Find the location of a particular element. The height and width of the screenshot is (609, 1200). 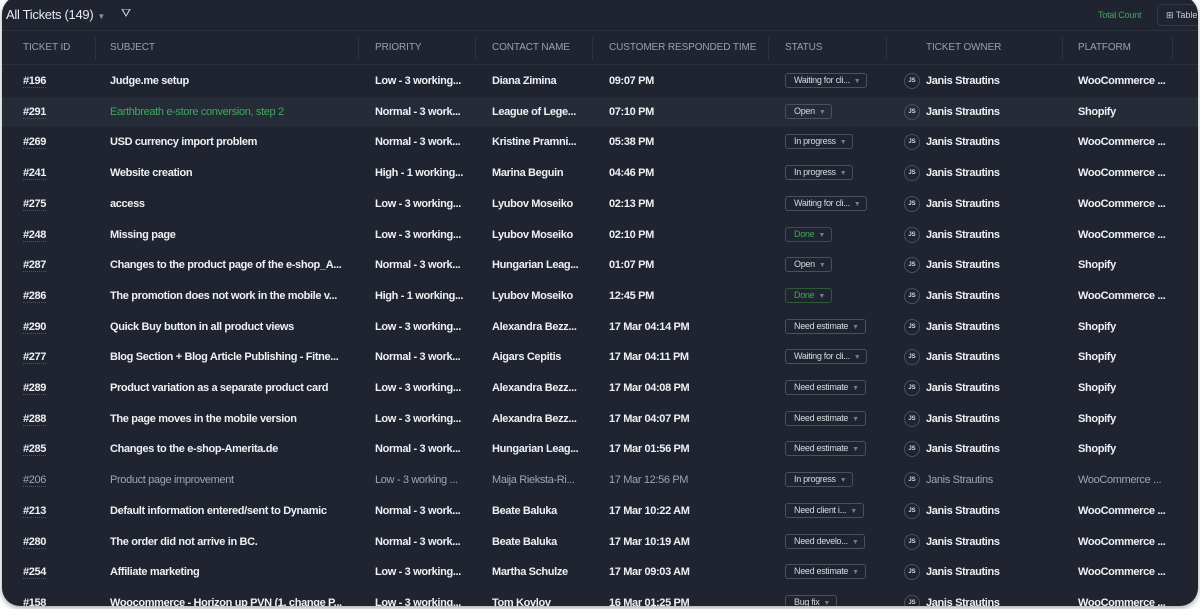

cell-subject: Quick Buy button in all product views is located at coordinates (202, 327).